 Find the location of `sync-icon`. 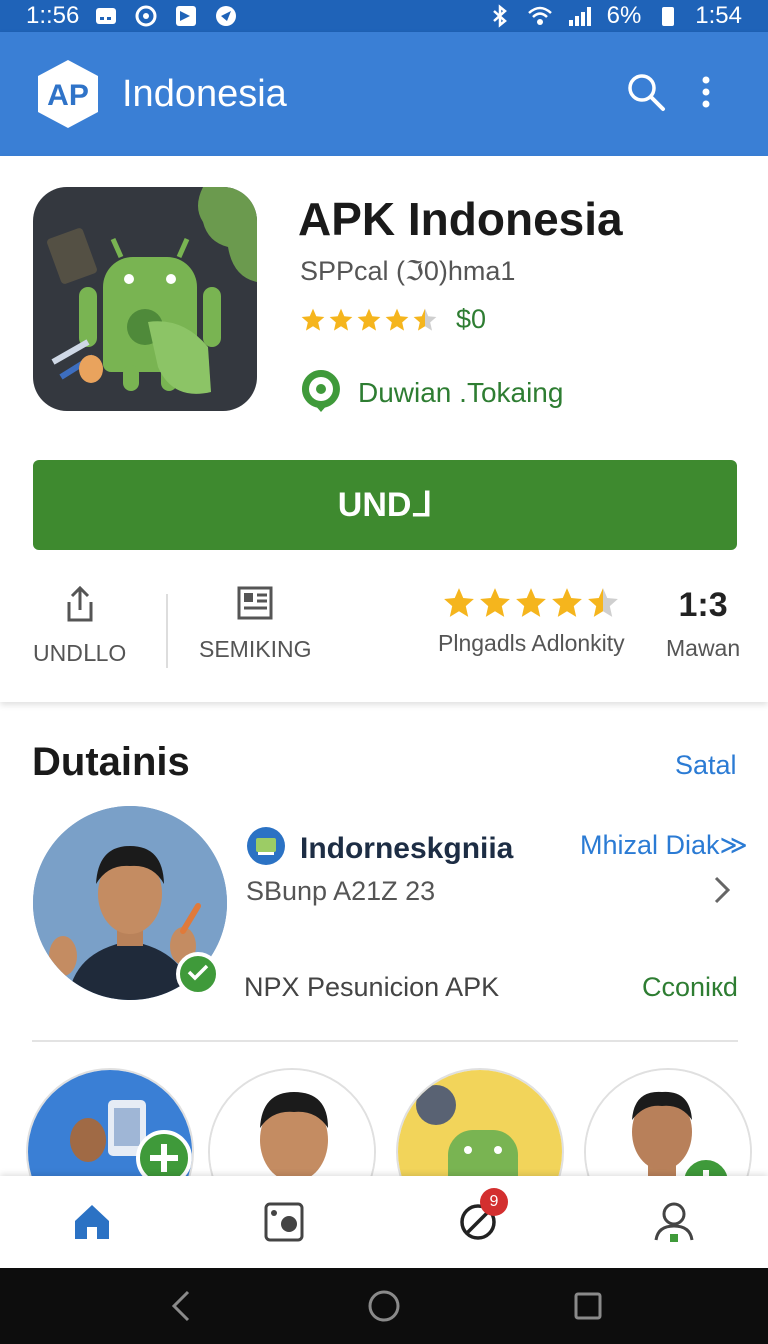

sync-icon is located at coordinates (146, 16).